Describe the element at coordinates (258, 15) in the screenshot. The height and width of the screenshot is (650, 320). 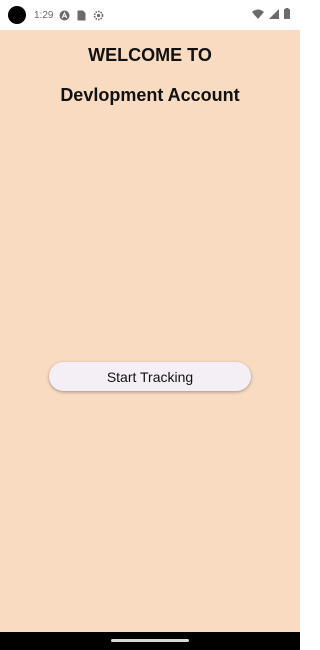
I see `wifi-icon` at that location.